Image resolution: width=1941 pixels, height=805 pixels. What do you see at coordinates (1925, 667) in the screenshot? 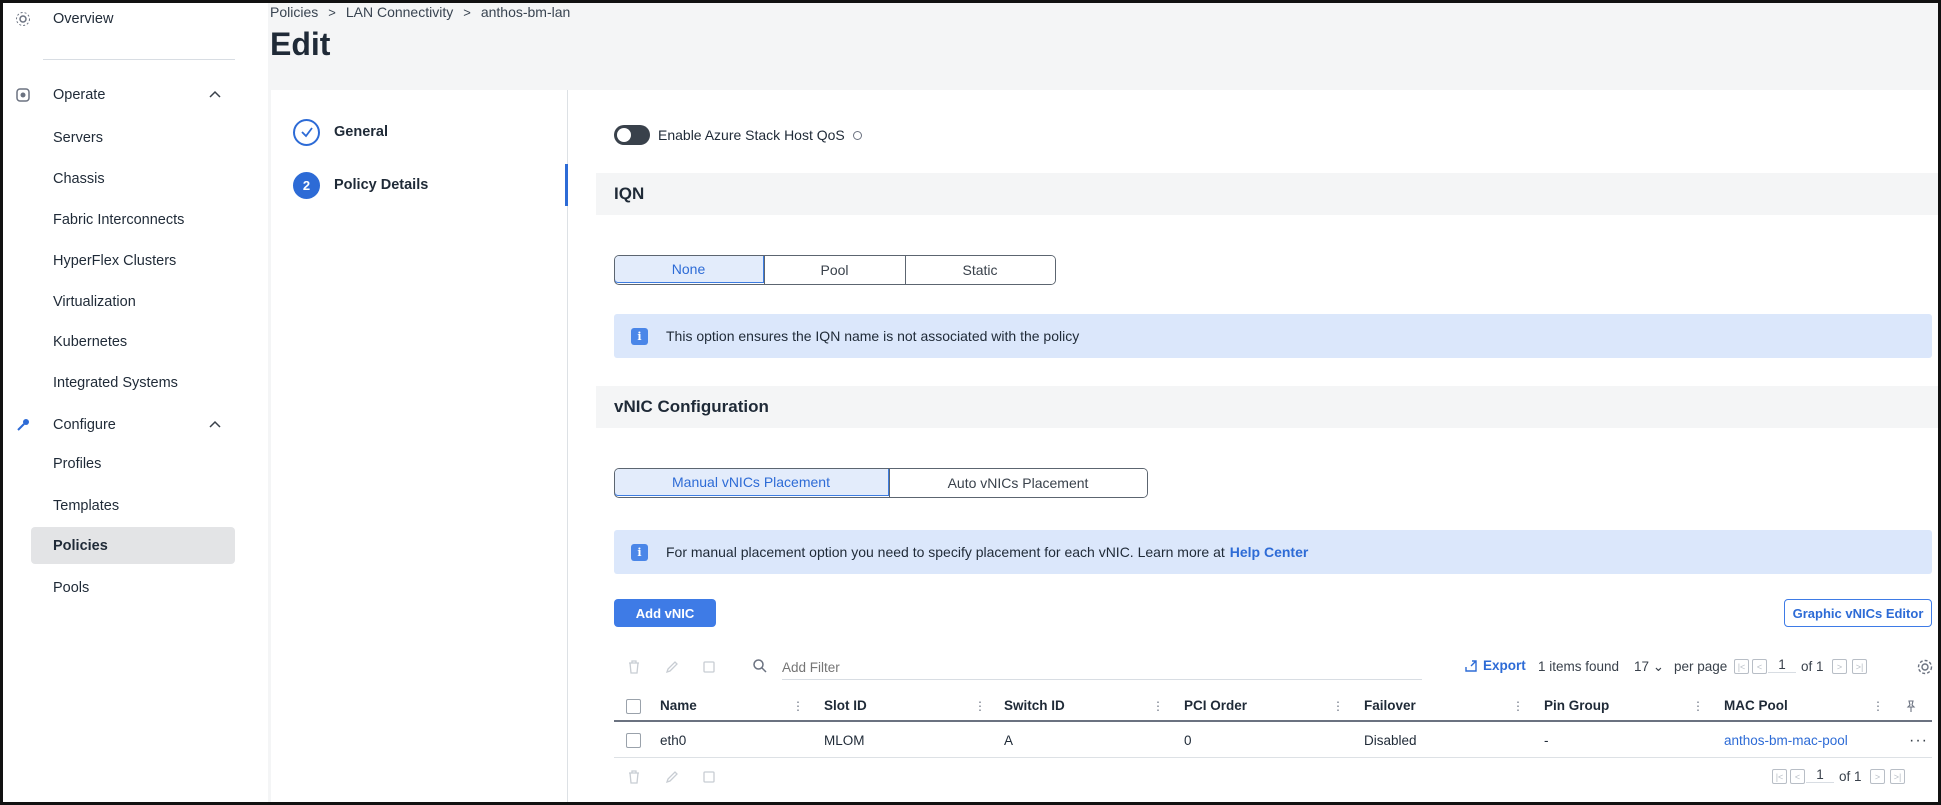
I see `gear-icon` at bounding box center [1925, 667].